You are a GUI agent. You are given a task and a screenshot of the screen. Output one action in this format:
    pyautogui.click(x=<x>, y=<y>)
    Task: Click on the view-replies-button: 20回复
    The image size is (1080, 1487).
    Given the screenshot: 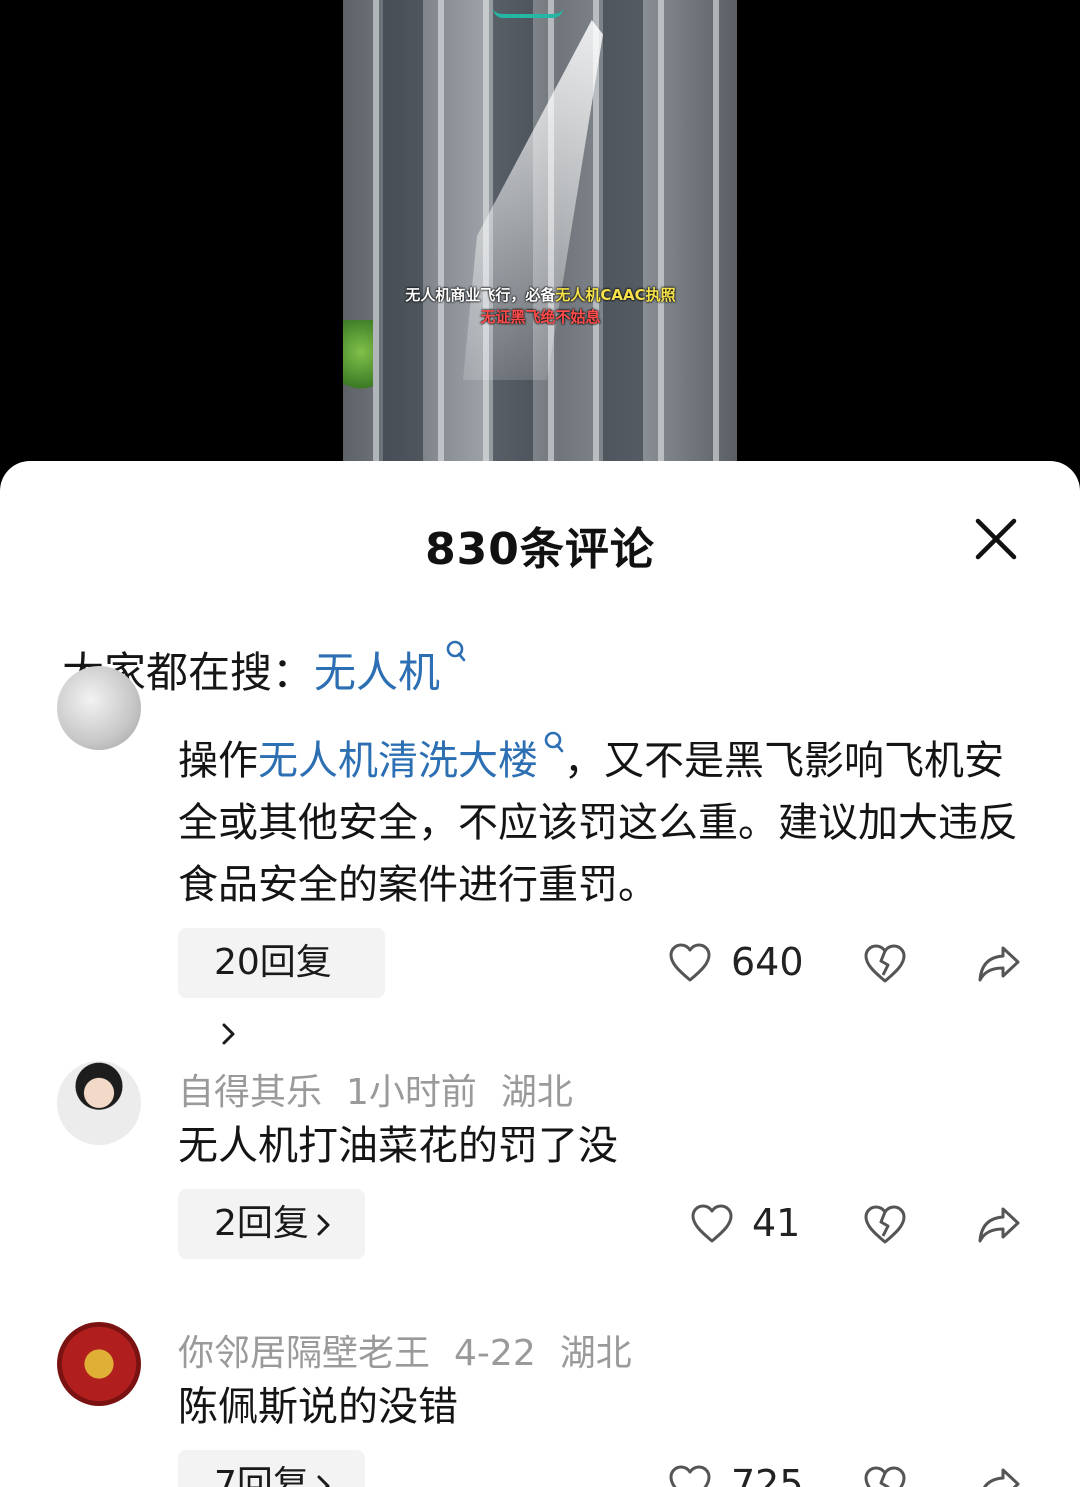 What is the action you would take?
    pyautogui.click(x=281, y=986)
    